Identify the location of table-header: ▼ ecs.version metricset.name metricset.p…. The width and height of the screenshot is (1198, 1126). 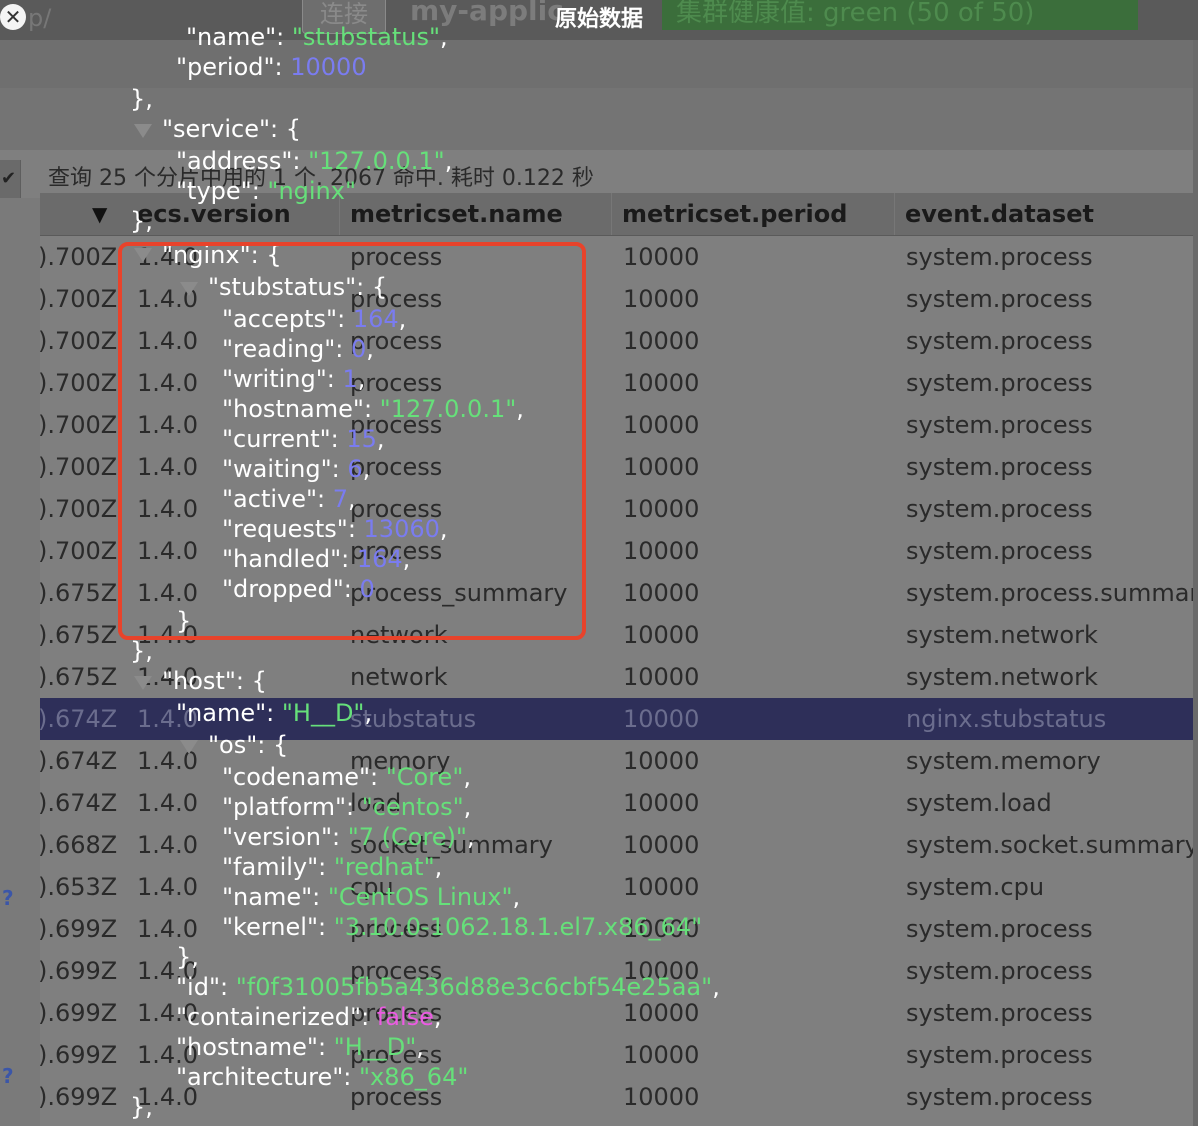
(619, 214).